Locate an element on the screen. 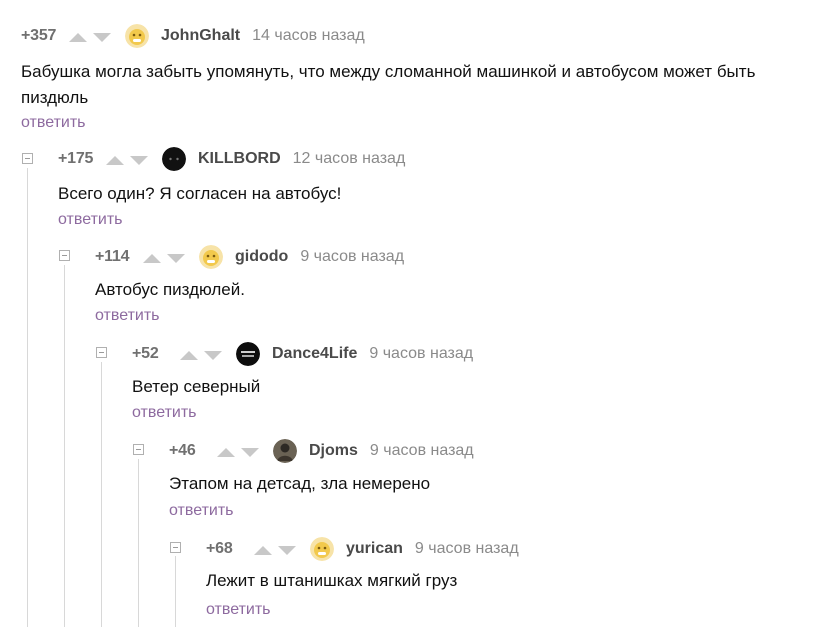 This screenshot has width=815, height=627. comment-header: +114 gidodo 9 часов назад is located at coordinates (249, 257).